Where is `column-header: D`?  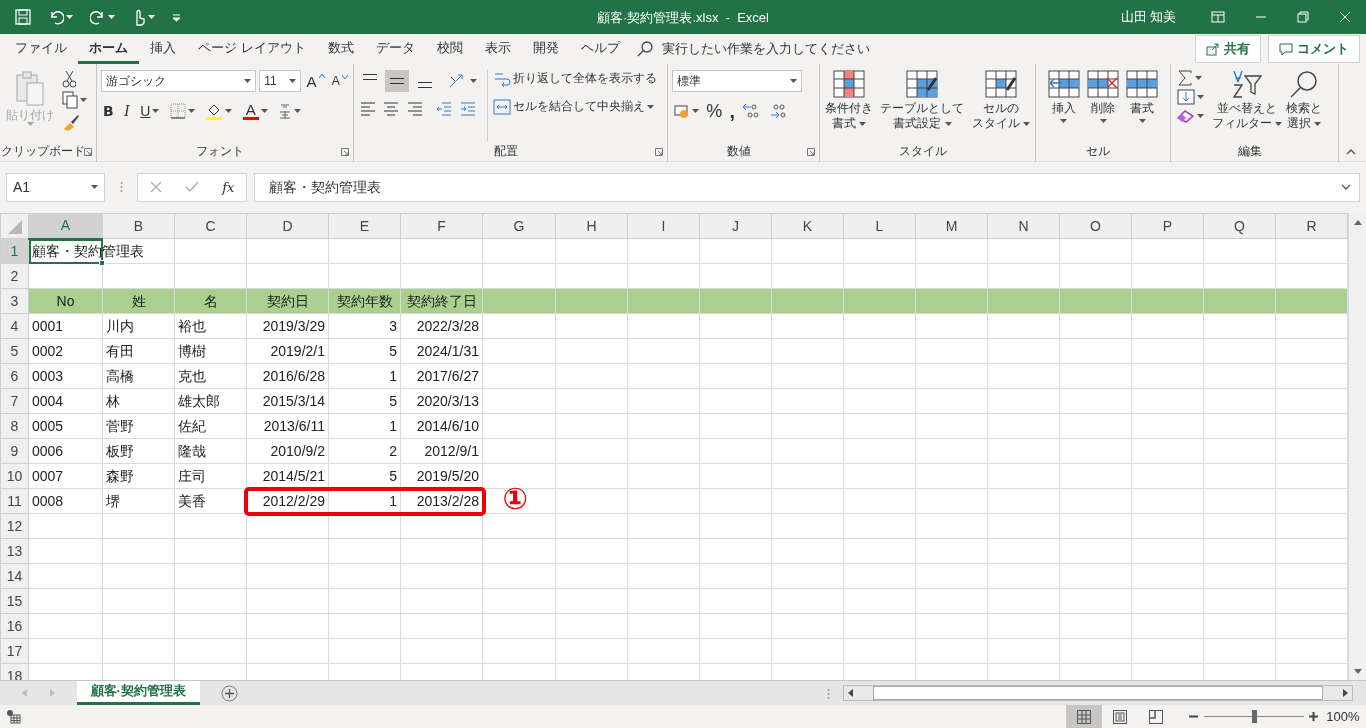
column-header: D is located at coordinates (287, 226).